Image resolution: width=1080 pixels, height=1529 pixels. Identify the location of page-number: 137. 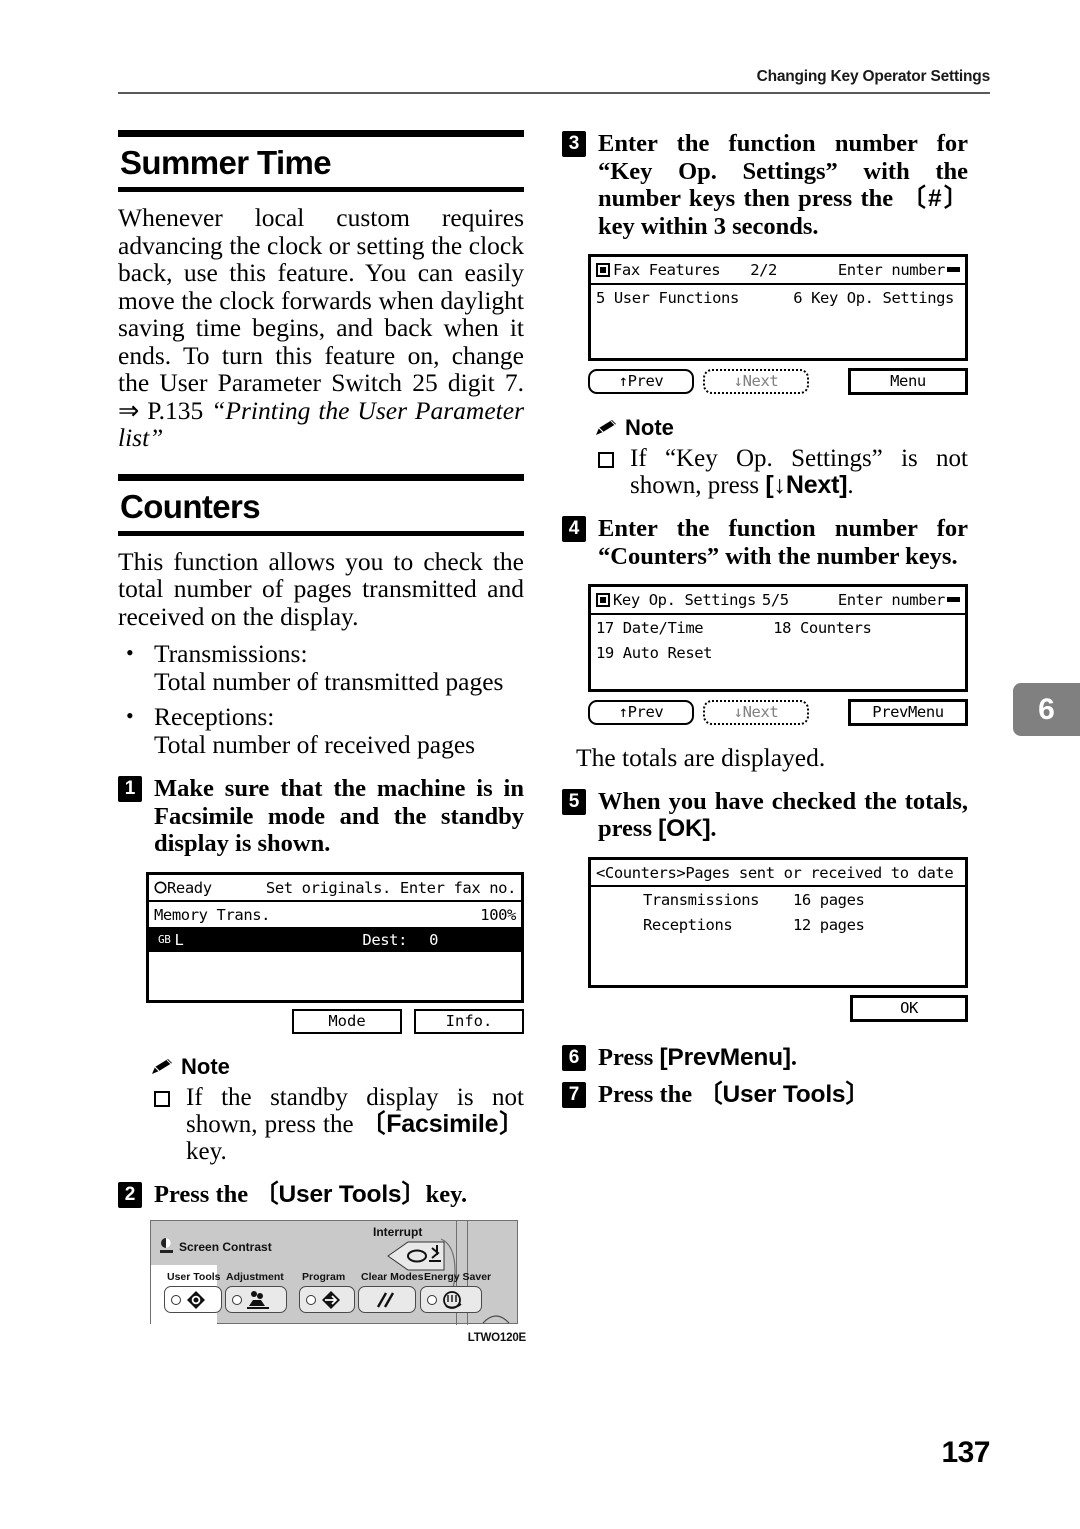
(965, 1452).